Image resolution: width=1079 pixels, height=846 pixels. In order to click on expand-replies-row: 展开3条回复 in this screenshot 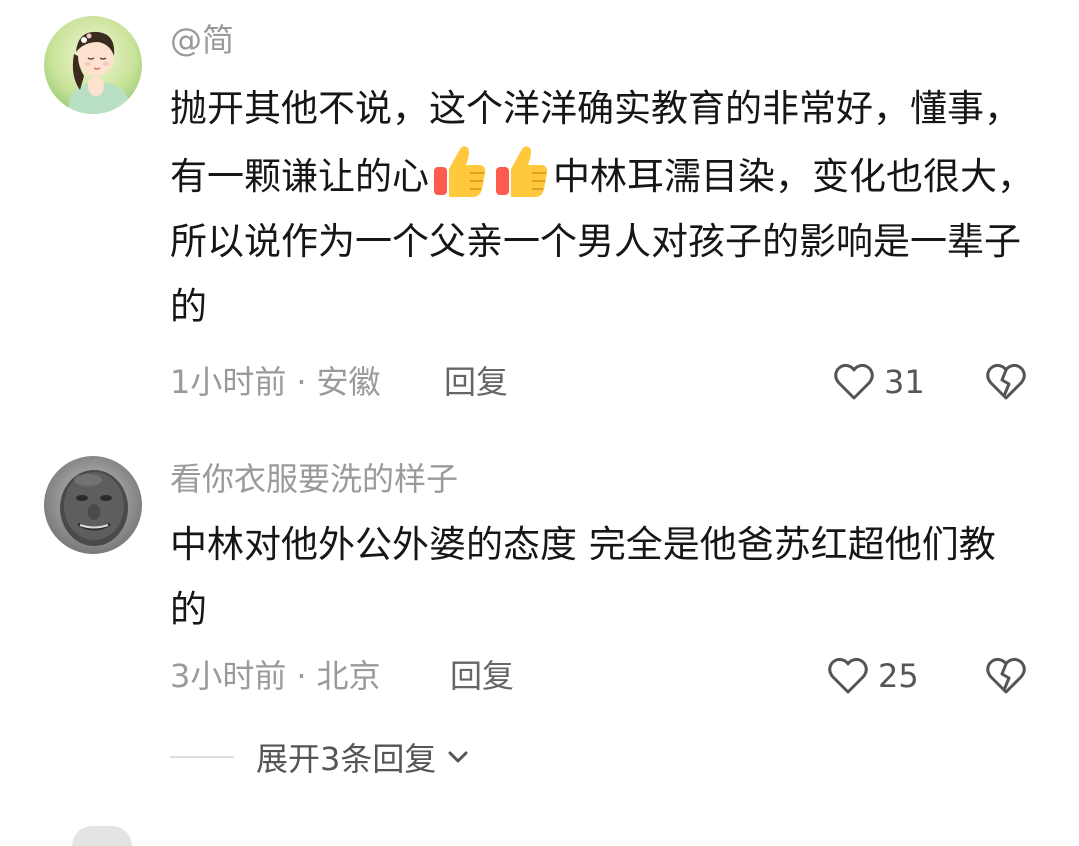, I will do `click(321, 757)`.